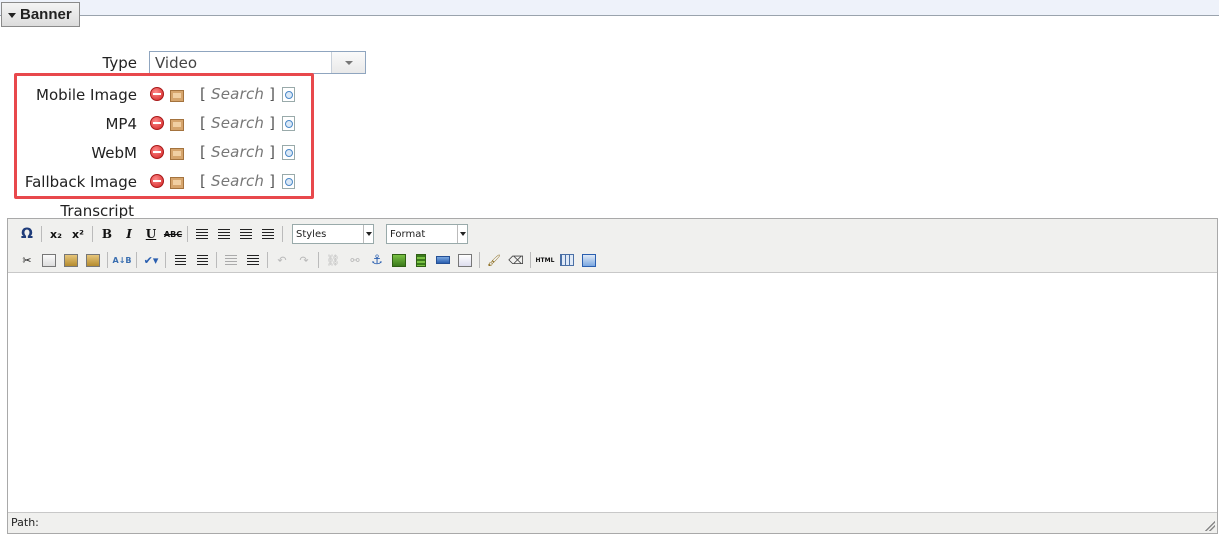 The width and height of the screenshot is (1219, 534). Describe the element at coordinates (609, 8) in the screenshot. I see `section-header-strip` at that location.